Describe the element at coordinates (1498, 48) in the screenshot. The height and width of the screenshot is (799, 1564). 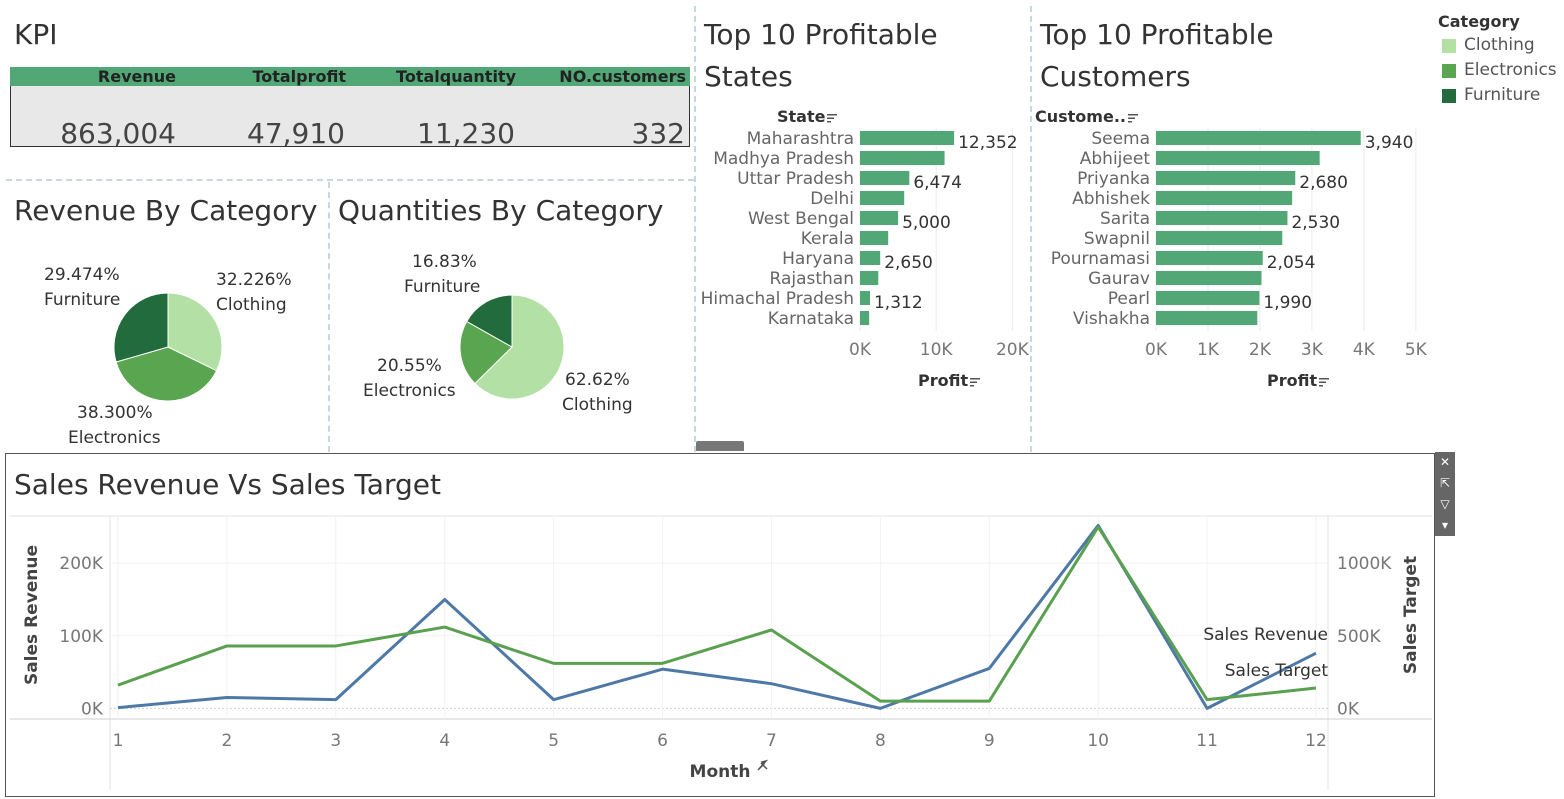
I see `legend-item-clothing: Clothing` at that location.